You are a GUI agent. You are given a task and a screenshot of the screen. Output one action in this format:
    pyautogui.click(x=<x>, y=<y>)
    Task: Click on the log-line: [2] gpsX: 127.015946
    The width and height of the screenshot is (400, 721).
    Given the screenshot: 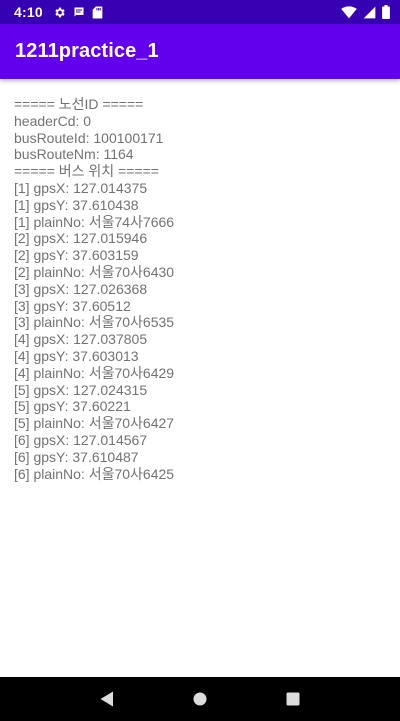 What is the action you would take?
    pyautogui.click(x=81, y=238)
    